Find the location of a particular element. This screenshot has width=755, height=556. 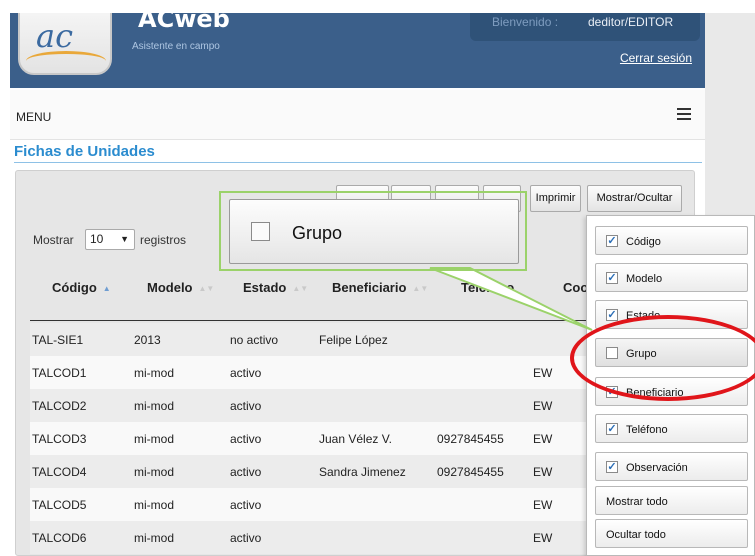

cell-codigo: TAL-SIE1 is located at coordinates (58, 340).